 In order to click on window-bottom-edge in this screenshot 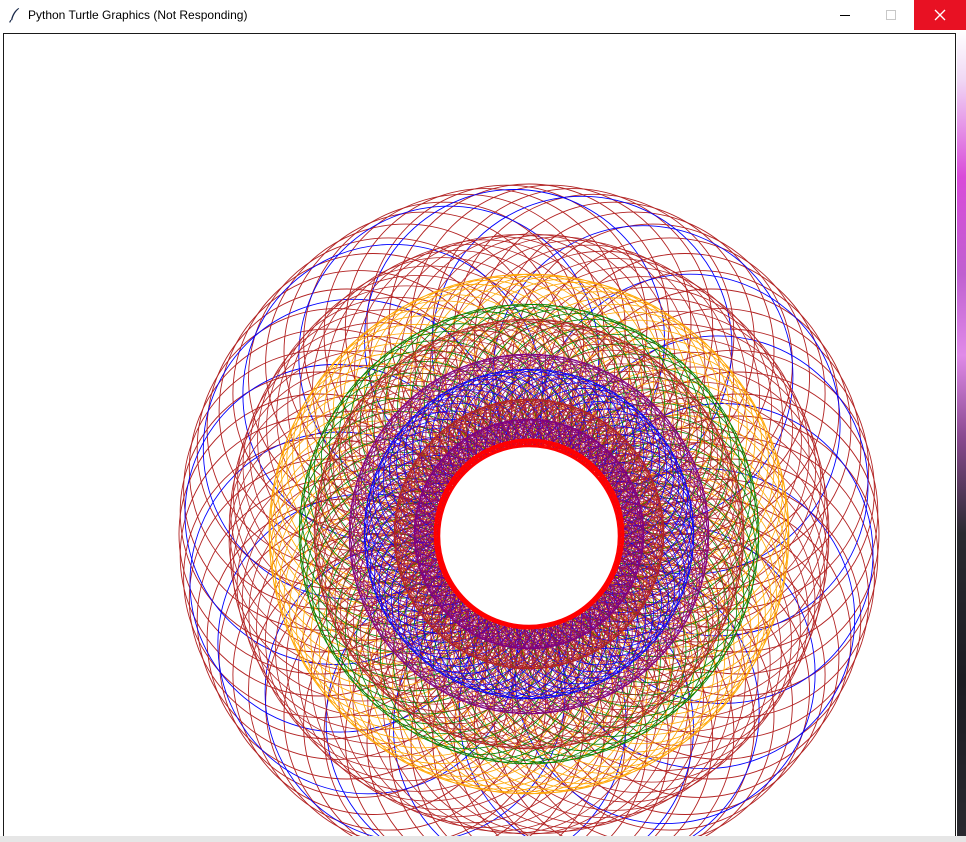, I will do `click(483, 839)`.